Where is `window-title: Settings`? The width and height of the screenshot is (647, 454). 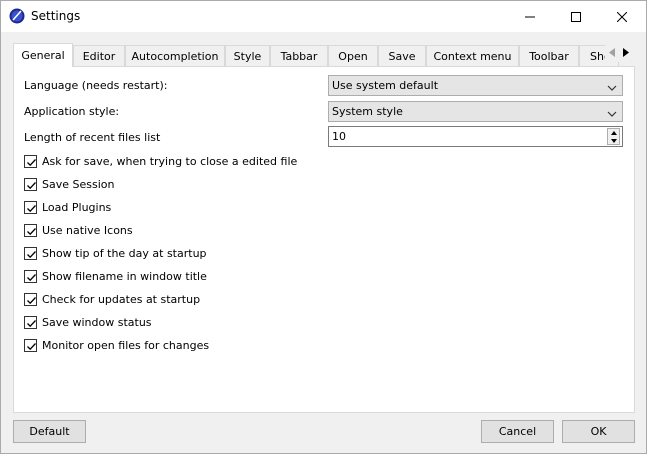 window-title: Settings is located at coordinates (56, 16).